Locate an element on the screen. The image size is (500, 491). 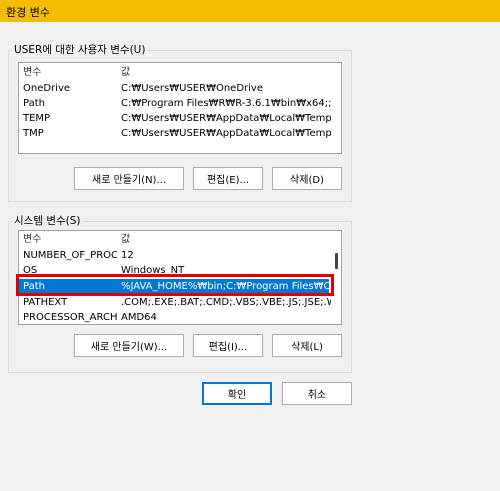
system-delete-button: 삭제(L) is located at coordinates (307, 345).